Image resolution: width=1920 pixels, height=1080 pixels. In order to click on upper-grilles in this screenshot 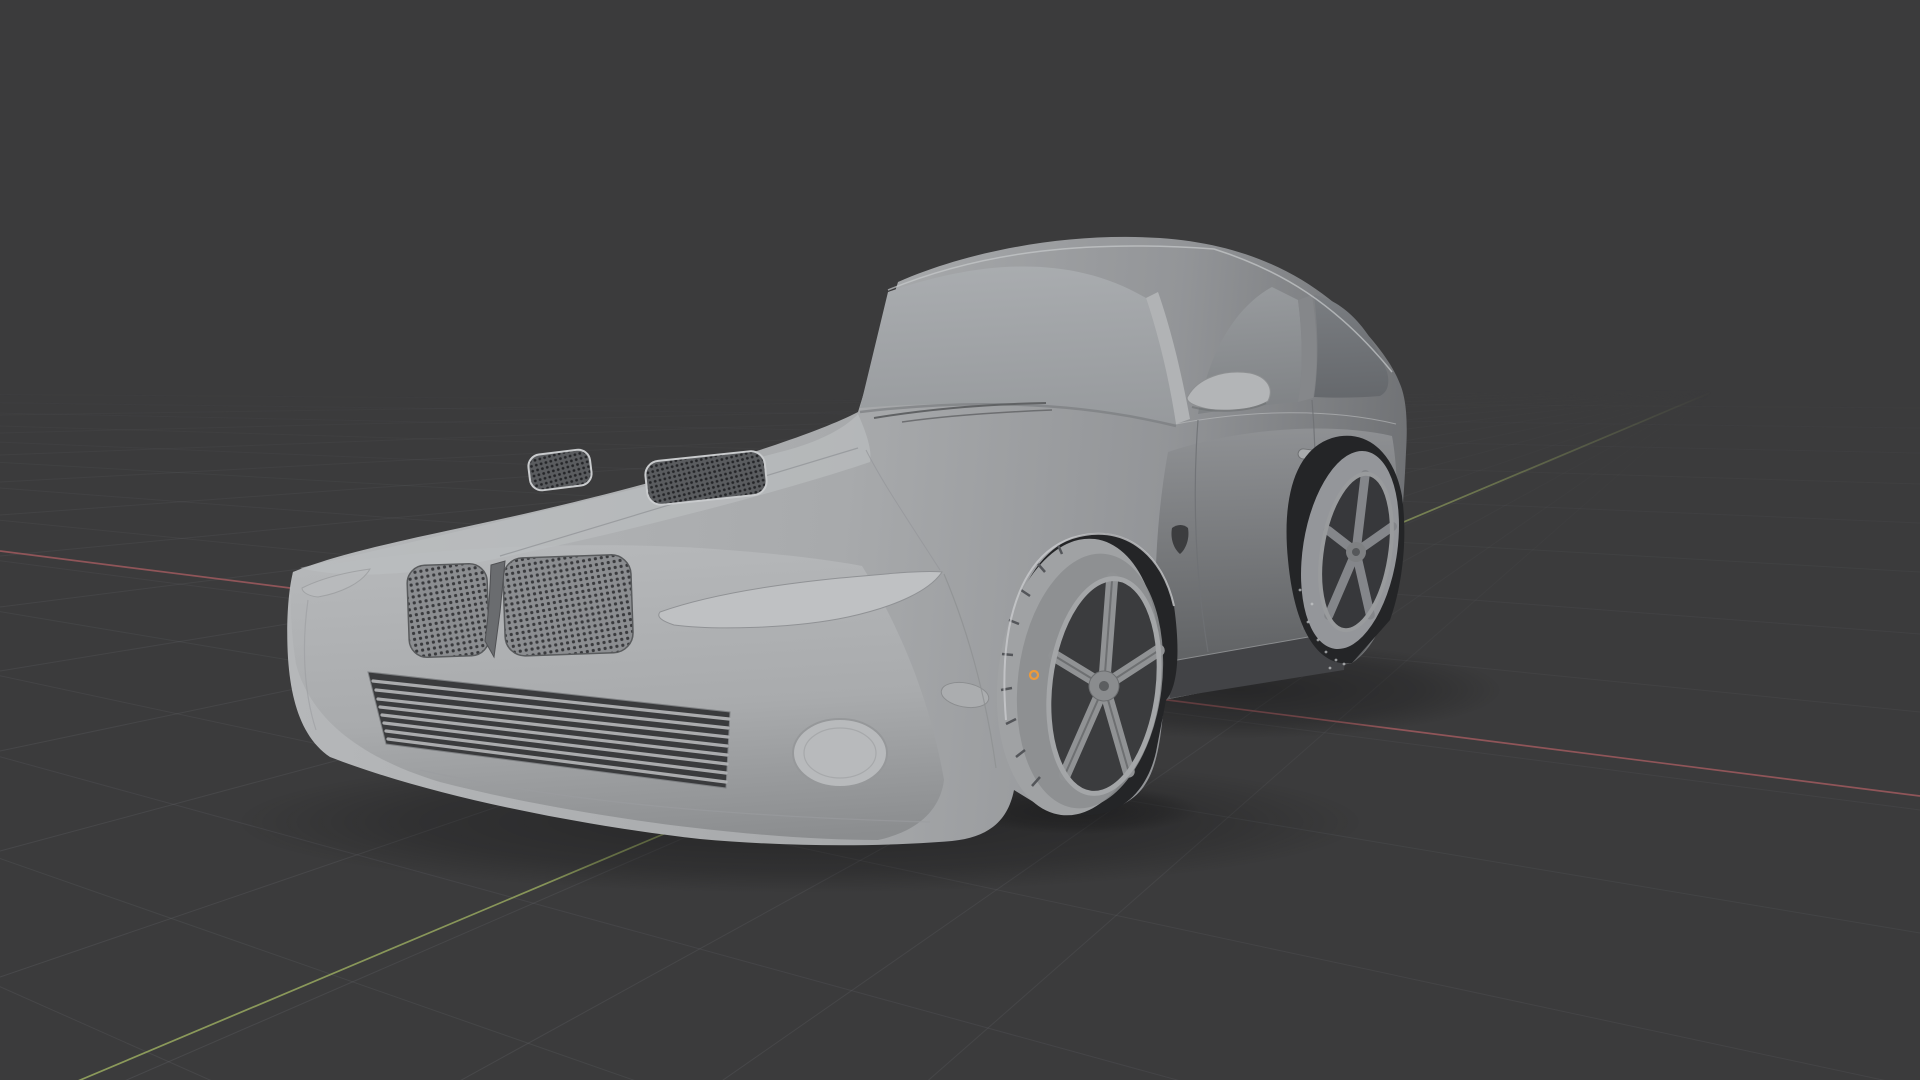, I will do `click(520, 606)`.